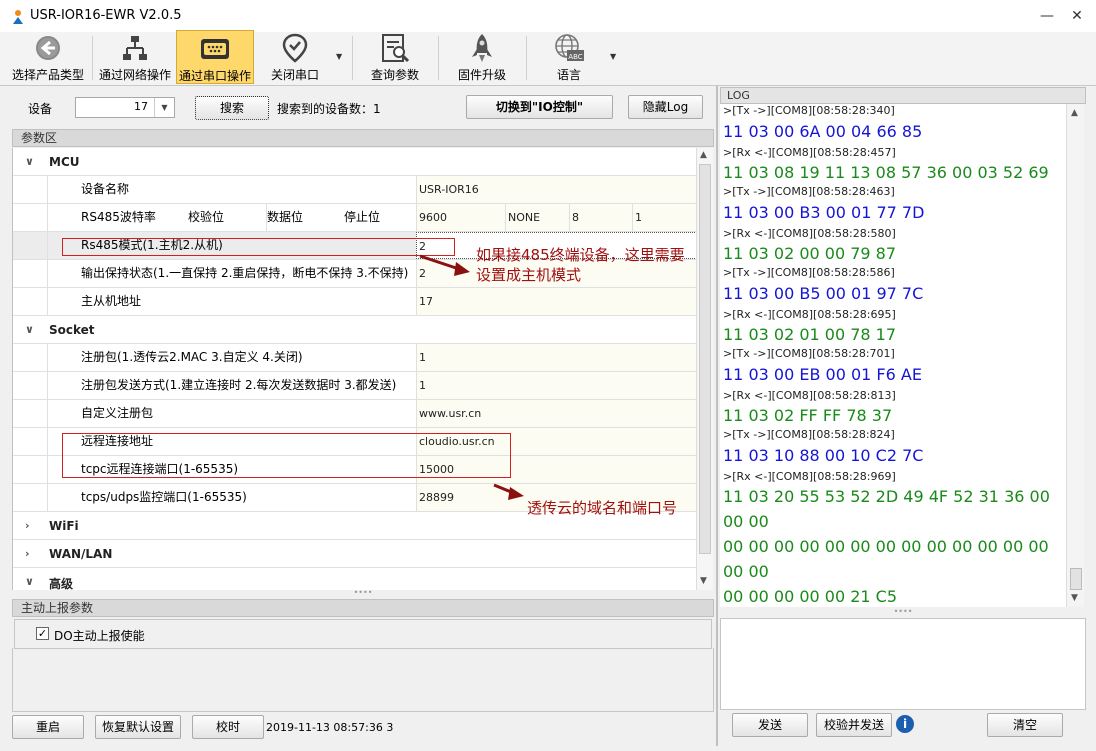  I want to click on select-product-button: 选择产品类型, so click(48, 57).